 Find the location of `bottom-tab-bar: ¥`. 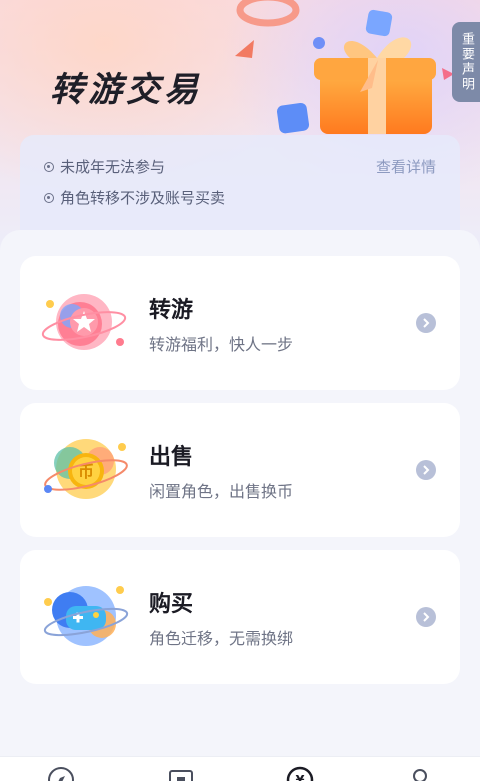

bottom-tab-bar: ¥ is located at coordinates (240, 768).